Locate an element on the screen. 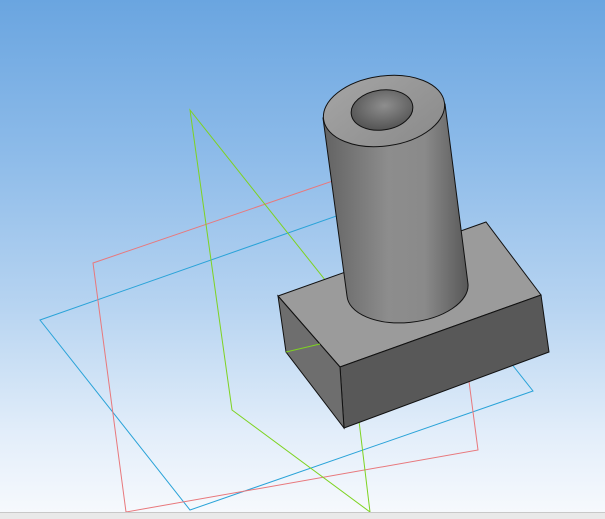 The height and width of the screenshot is (519, 605). status-bar is located at coordinates (302, 515).